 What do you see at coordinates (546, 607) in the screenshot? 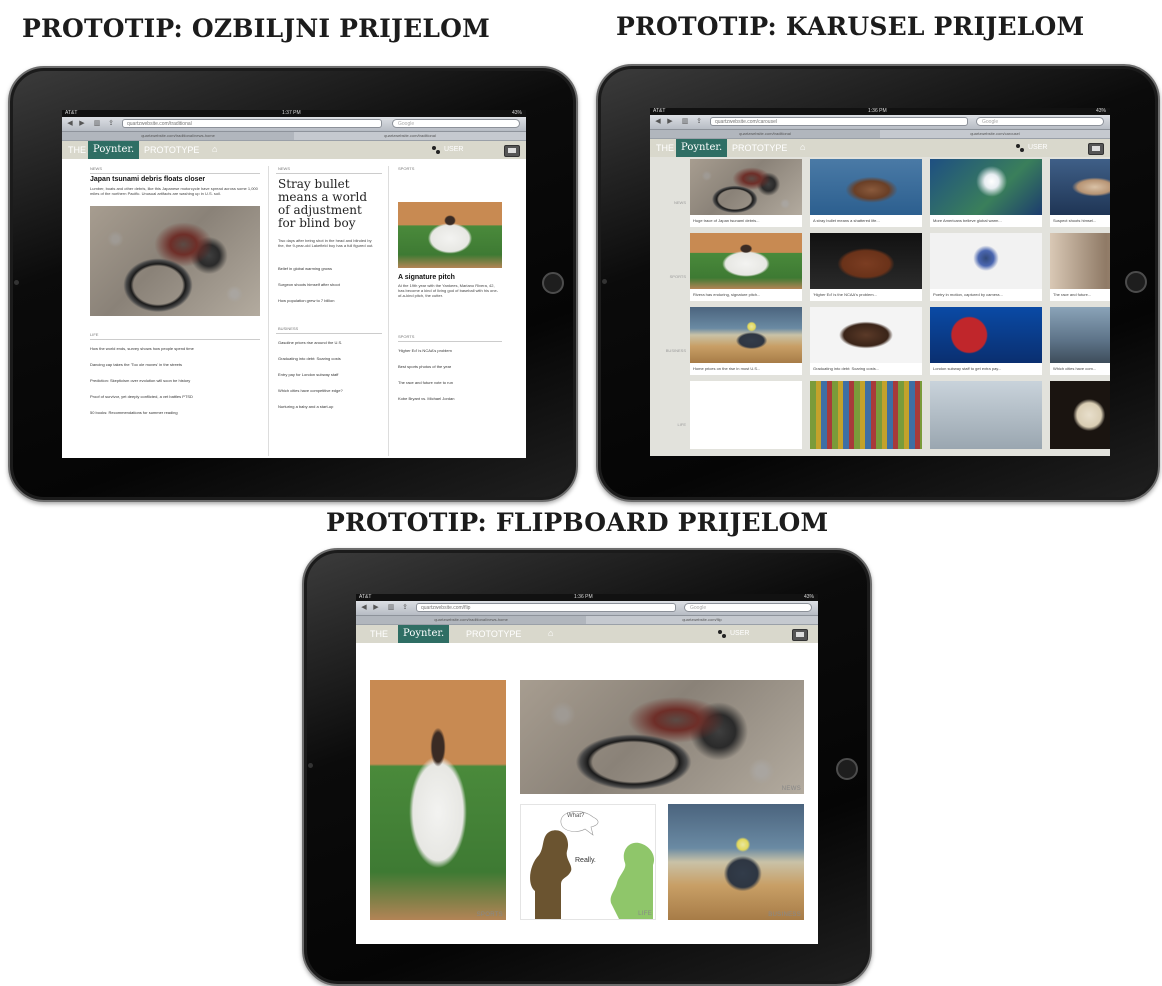
I see `url-field: quartzwebsite.com/flip` at bounding box center [546, 607].